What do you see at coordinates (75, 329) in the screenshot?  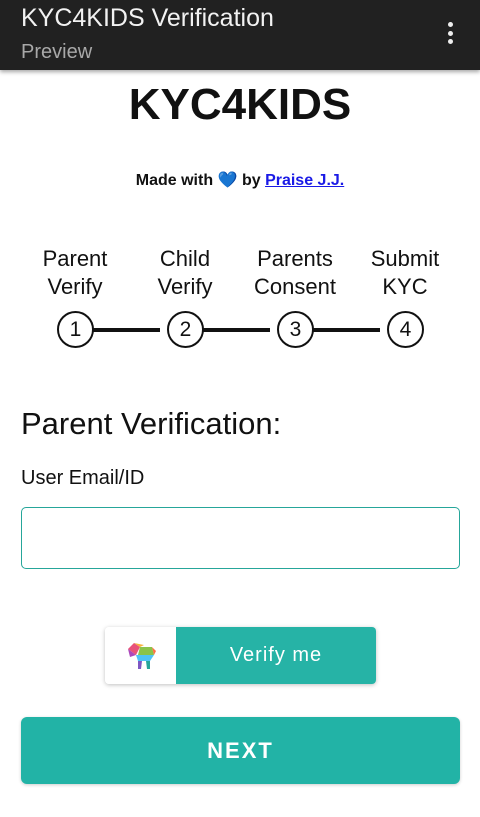 I see `step-circle-1: 1` at bounding box center [75, 329].